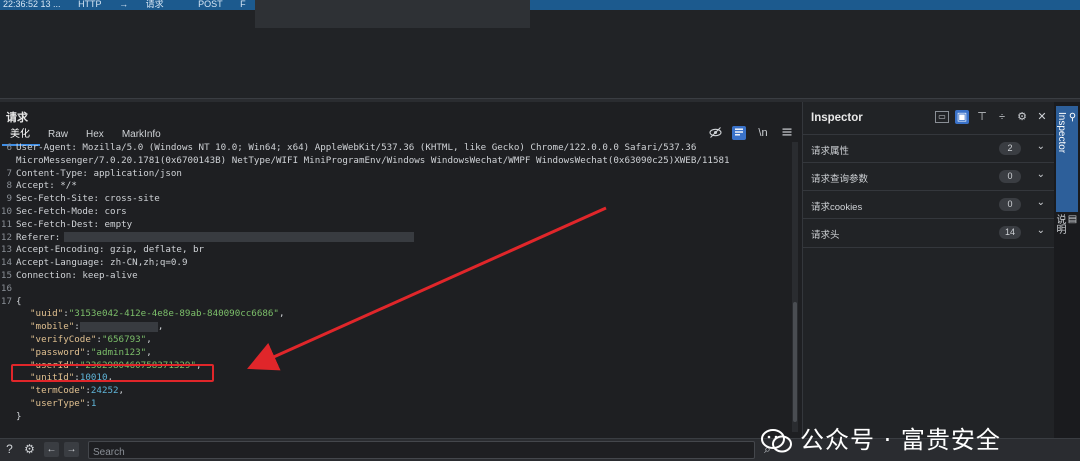  I want to click on inspector-row-label: 请求cookies, so click(837, 207).